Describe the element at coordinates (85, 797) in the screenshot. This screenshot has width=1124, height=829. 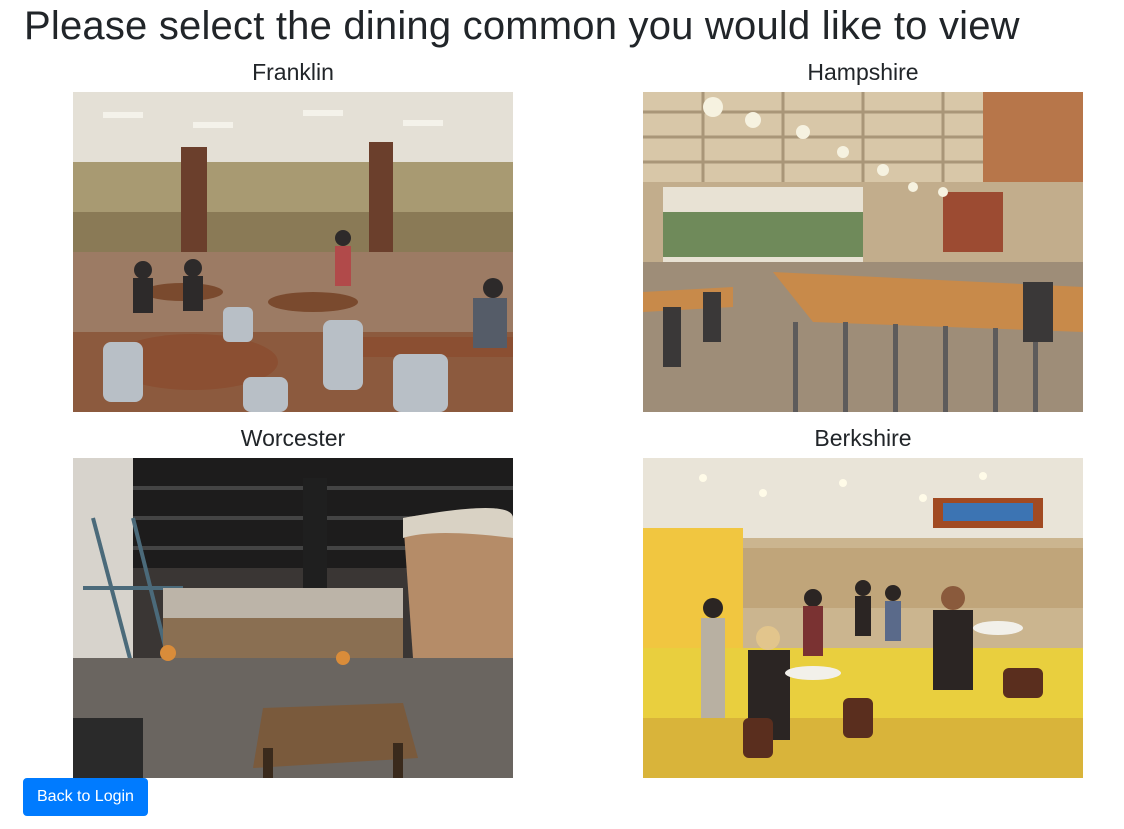
I see `back-to-login-button: Back to Login` at that location.